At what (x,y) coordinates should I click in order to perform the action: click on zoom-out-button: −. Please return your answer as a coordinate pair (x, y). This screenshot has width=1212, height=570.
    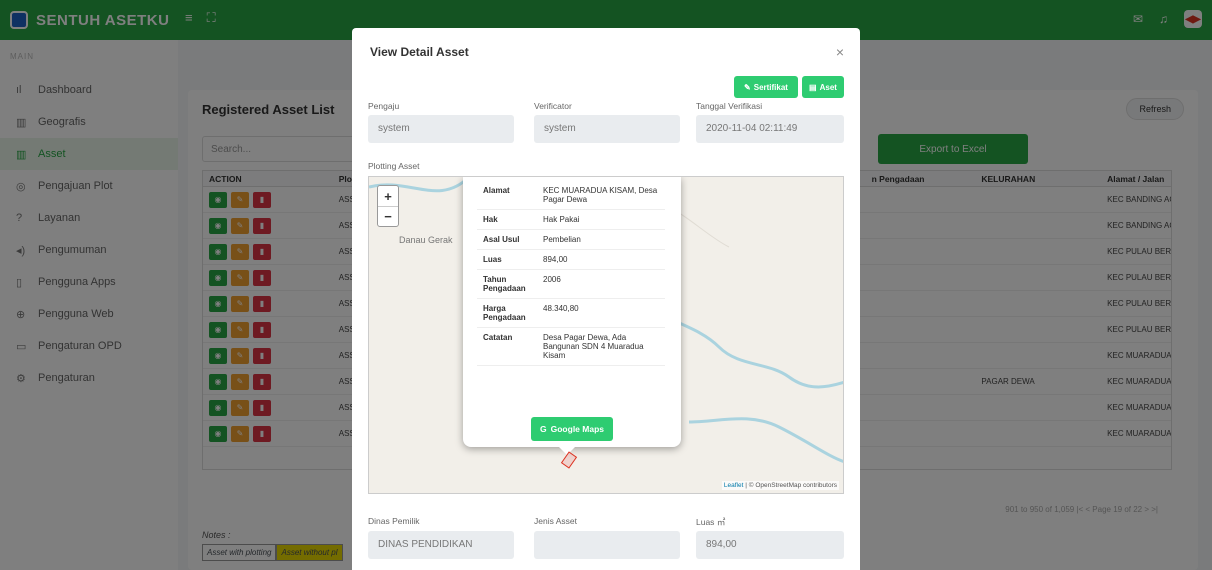
    Looking at the image, I should click on (388, 216).